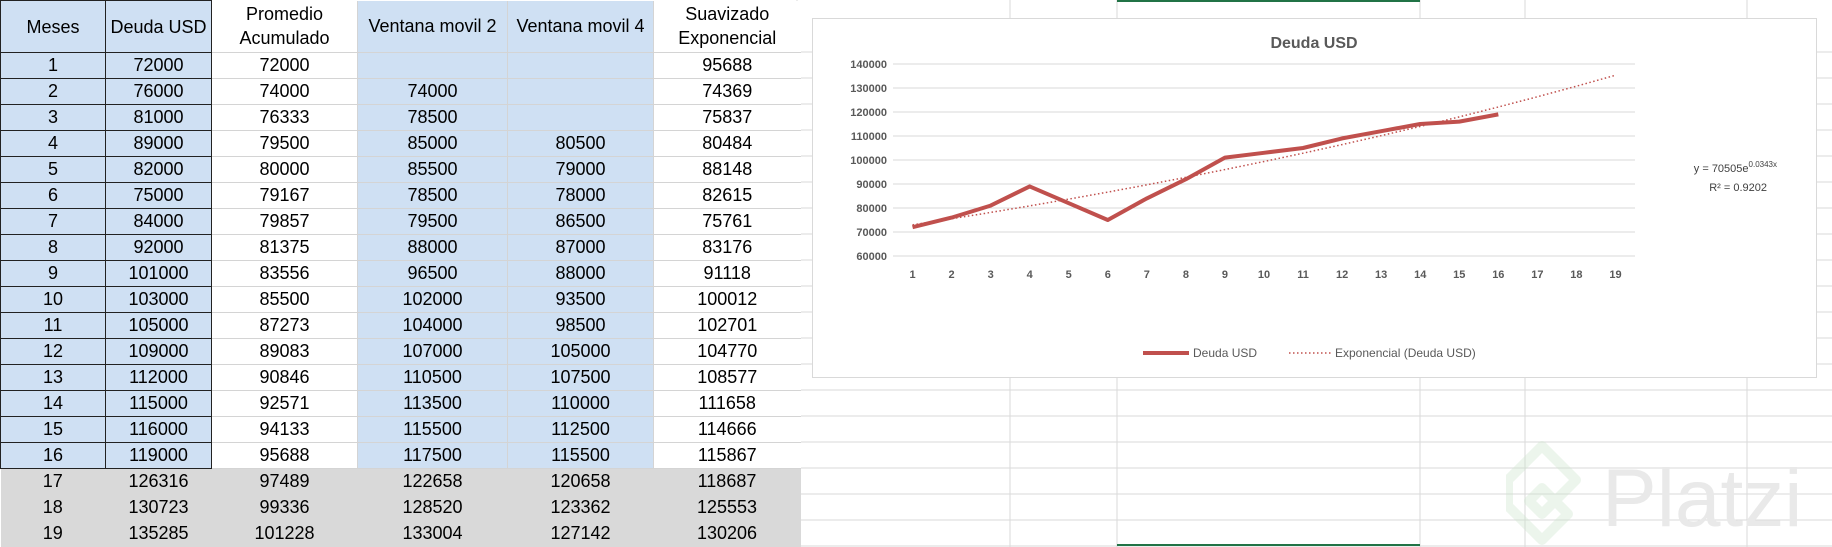 The height and width of the screenshot is (547, 1832). What do you see at coordinates (580, 403) in the screenshot?
I see `table-cell: 110000` at bounding box center [580, 403].